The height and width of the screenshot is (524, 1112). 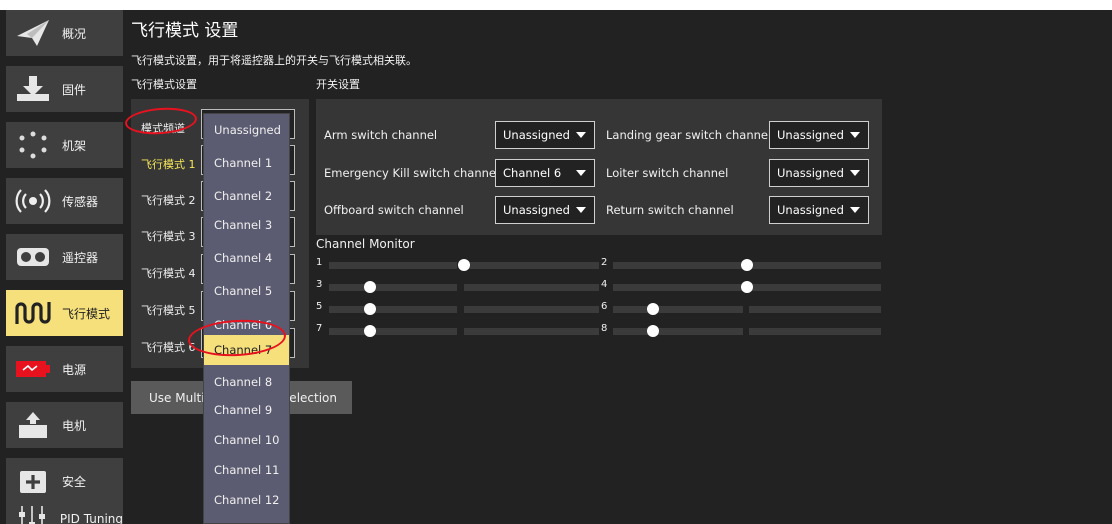 What do you see at coordinates (246, 500) in the screenshot?
I see `dropdown-option: Channel 12` at bounding box center [246, 500].